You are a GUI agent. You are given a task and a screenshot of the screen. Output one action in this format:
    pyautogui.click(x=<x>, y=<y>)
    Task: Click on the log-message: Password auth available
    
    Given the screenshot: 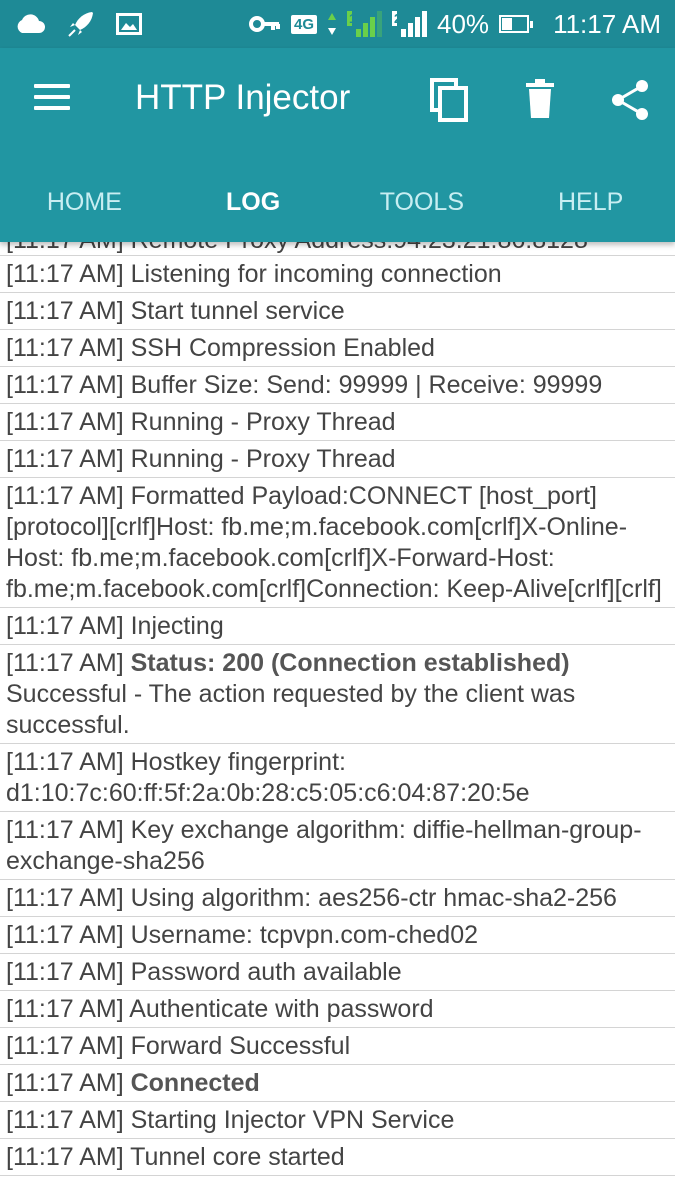 What is the action you would take?
    pyautogui.click(x=266, y=972)
    